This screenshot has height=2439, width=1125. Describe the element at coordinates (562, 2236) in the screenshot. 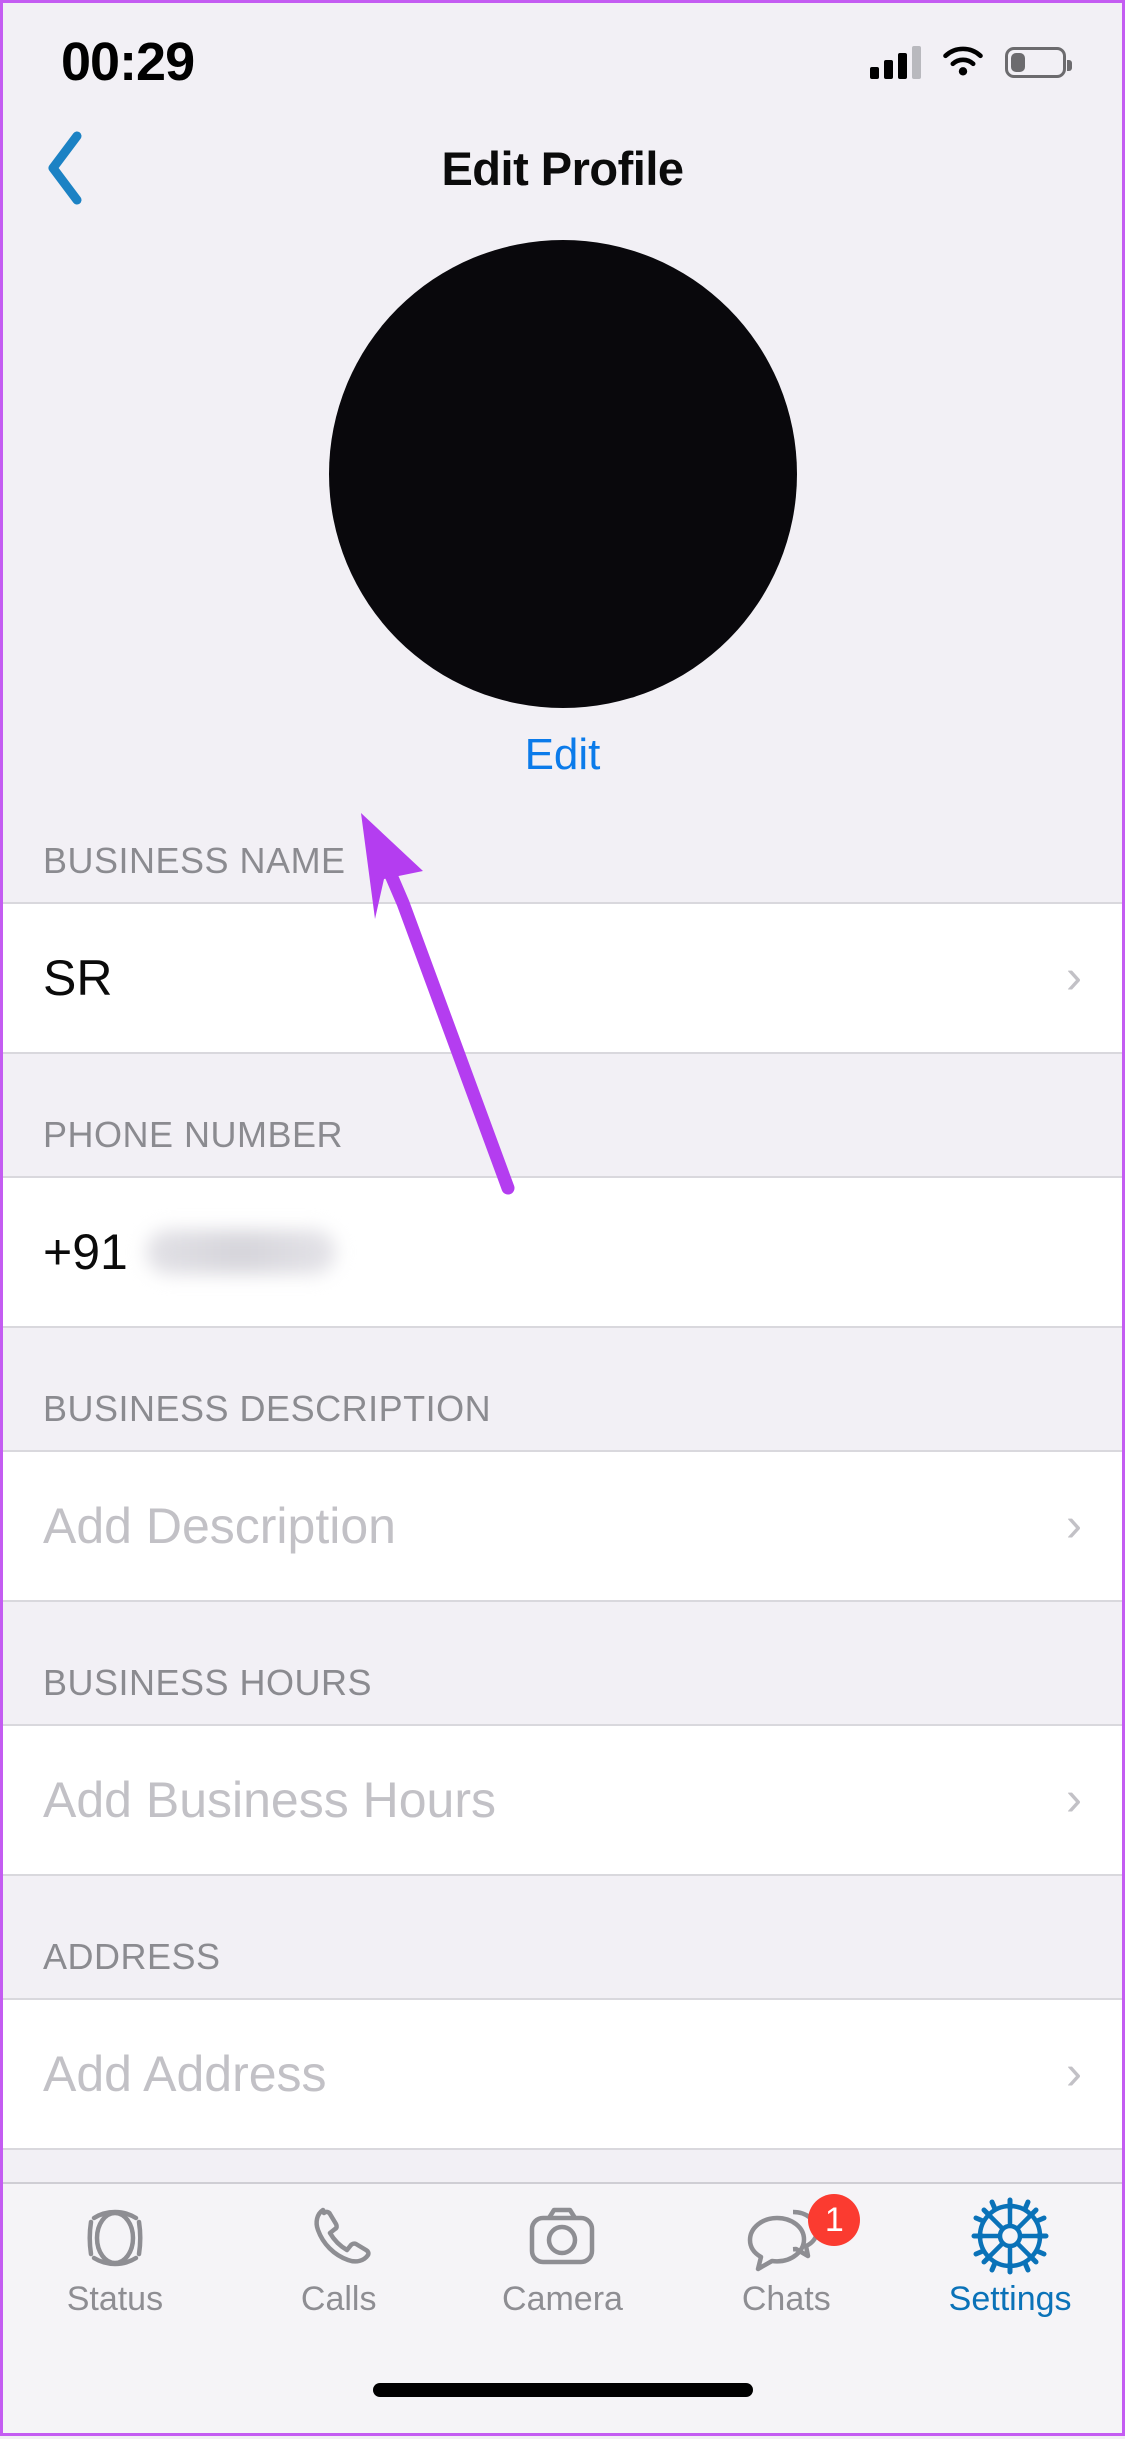

I see `camera-icon` at that location.